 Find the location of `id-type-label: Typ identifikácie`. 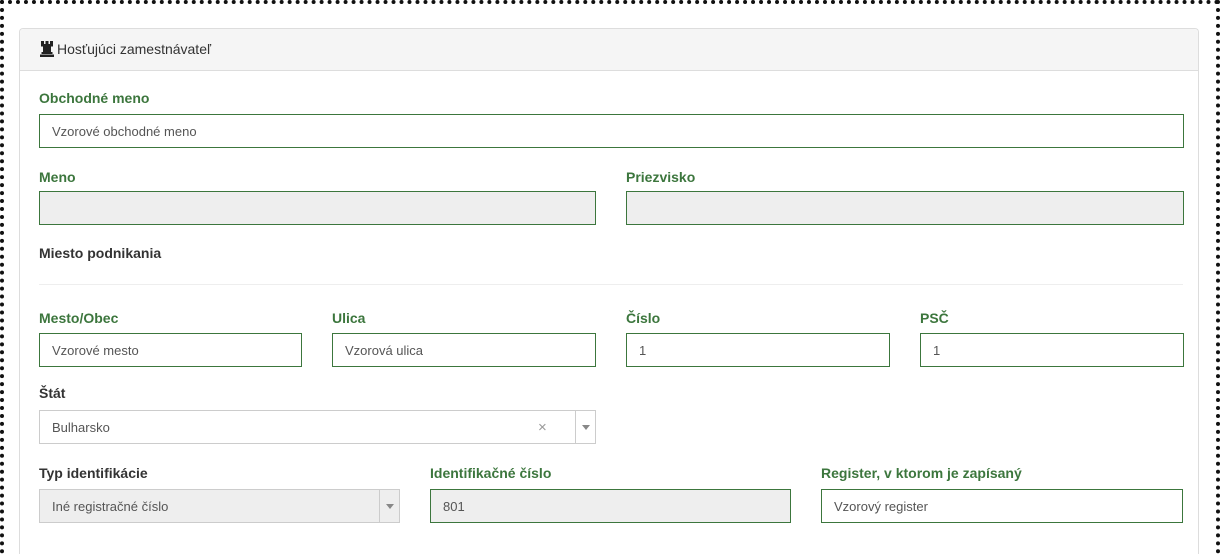

id-type-label: Typ identifikácie is located at coordinates (93, 473).